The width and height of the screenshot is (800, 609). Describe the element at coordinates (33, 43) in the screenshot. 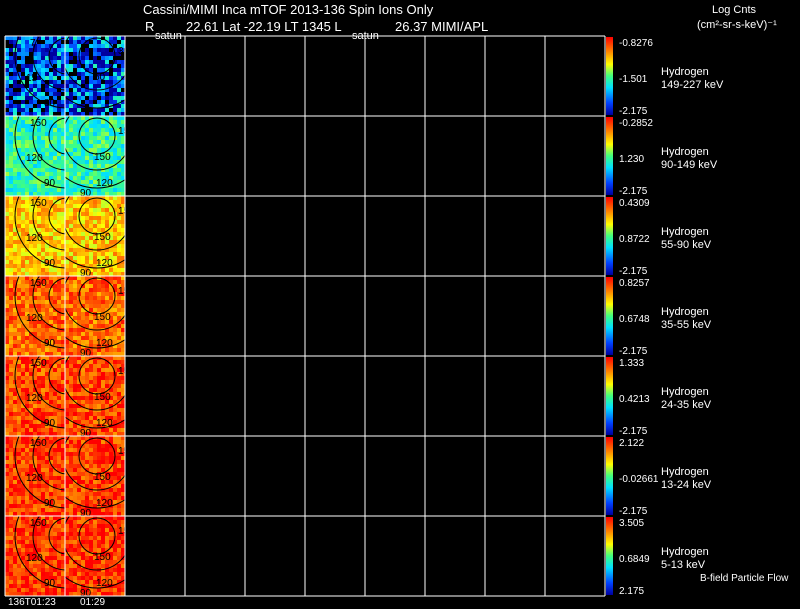

I see `contour-label: 7` at that location.